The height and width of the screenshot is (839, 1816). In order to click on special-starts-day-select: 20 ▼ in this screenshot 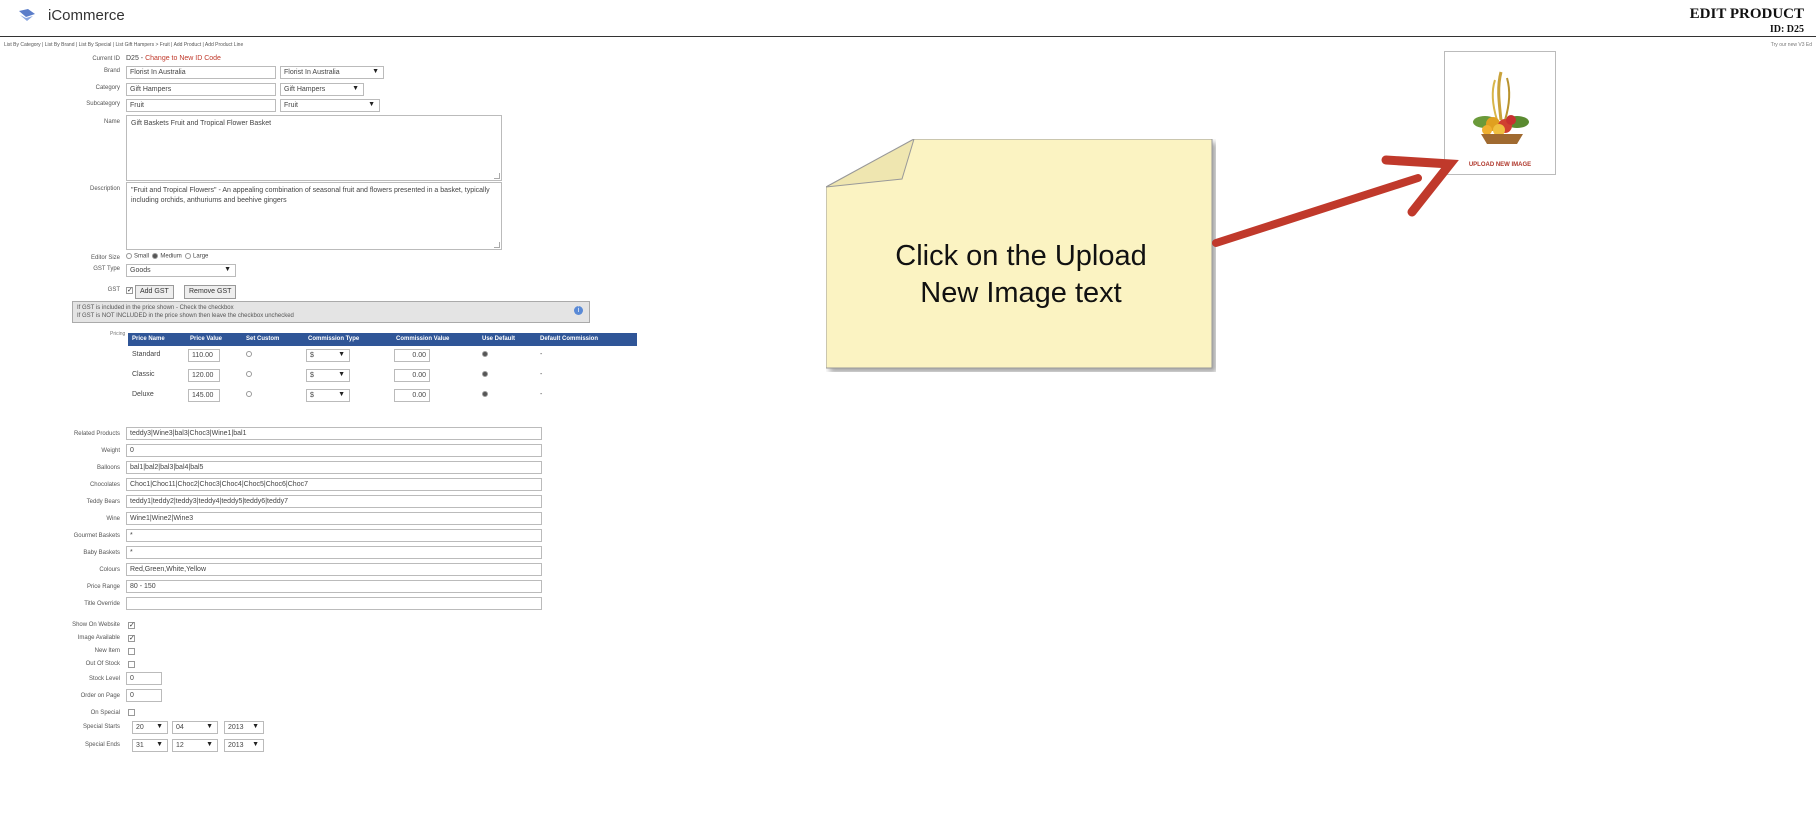, I will do `click(150, 727)`.